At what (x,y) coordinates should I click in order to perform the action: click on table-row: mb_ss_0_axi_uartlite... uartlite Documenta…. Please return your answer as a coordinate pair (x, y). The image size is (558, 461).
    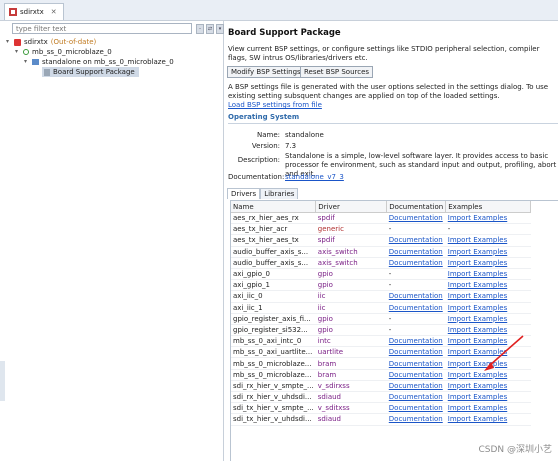
    Looking at the image, I should click on (381, 352).